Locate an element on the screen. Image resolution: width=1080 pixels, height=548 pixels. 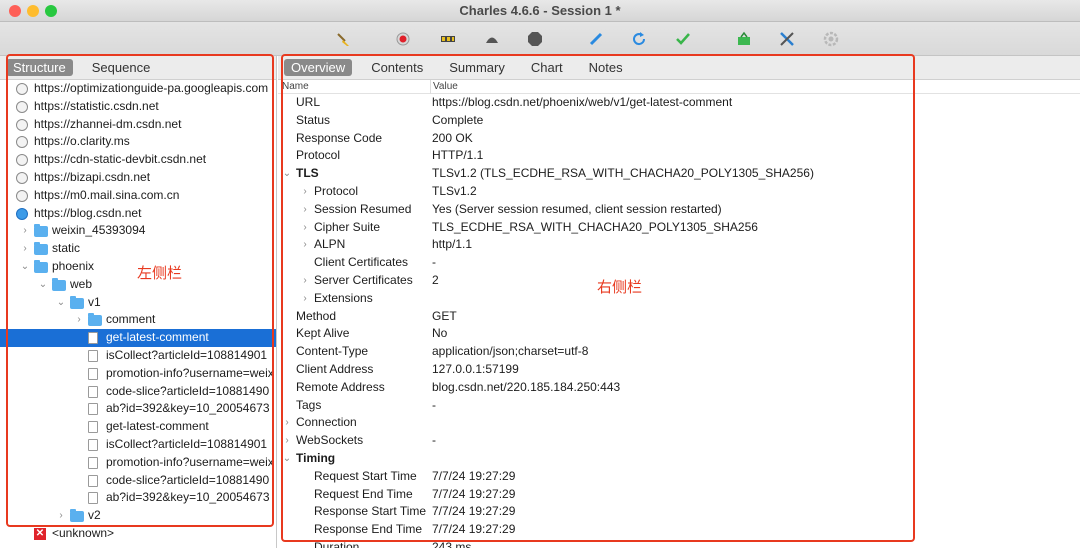
broom-icon is located at coordinates (343, 39).